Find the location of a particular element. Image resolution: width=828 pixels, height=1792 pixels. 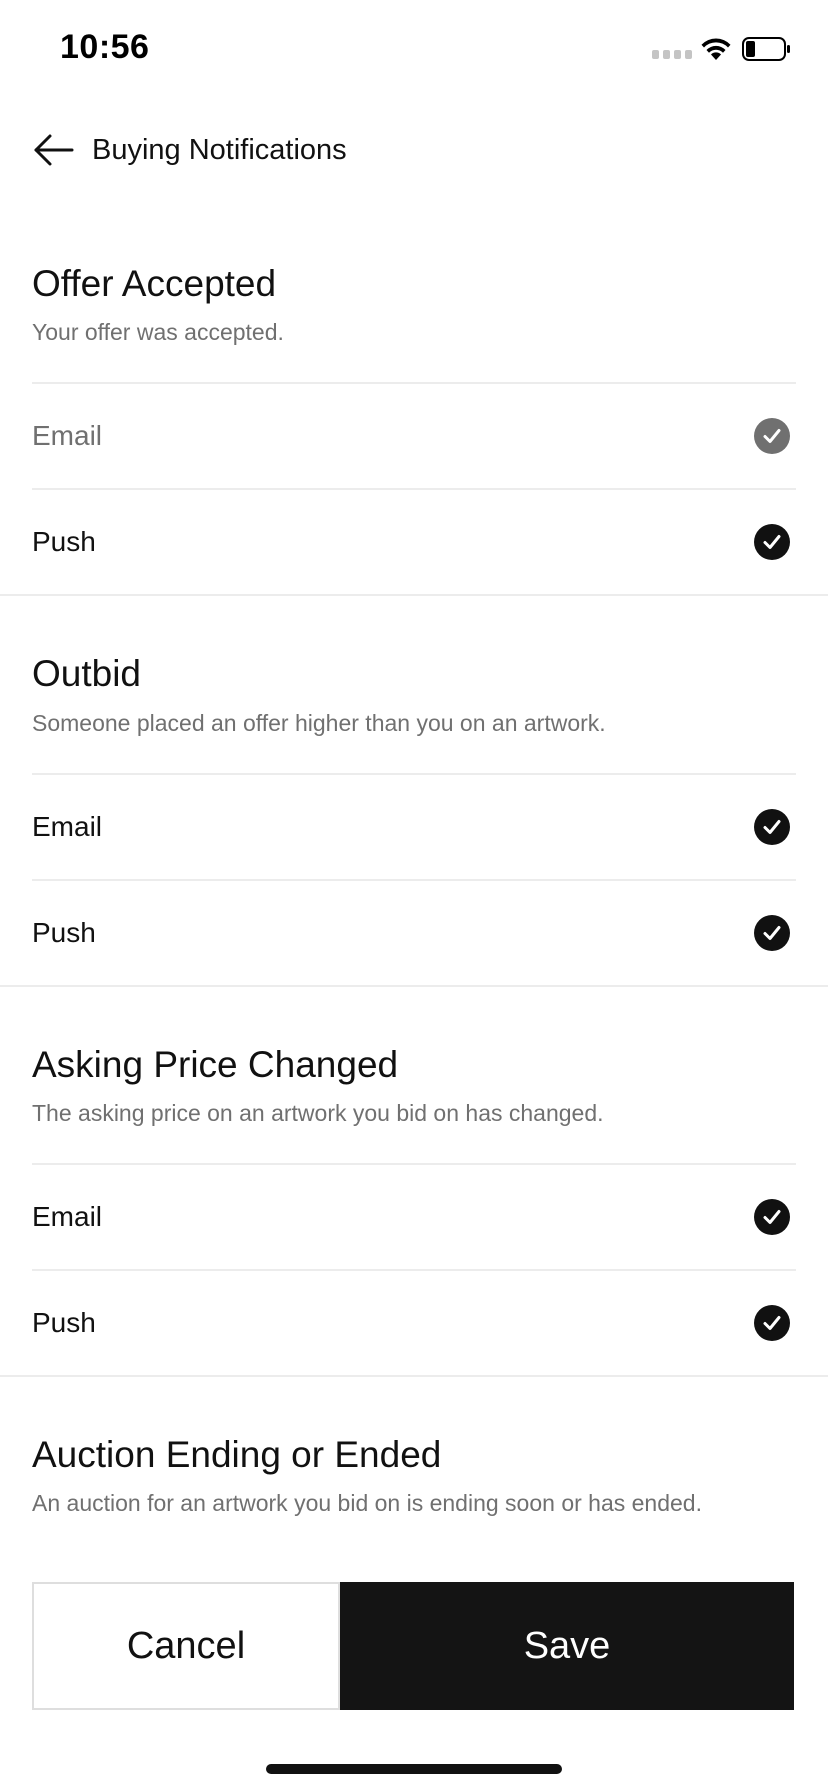

arrow-left-icon is located at coordinates (54, 150).